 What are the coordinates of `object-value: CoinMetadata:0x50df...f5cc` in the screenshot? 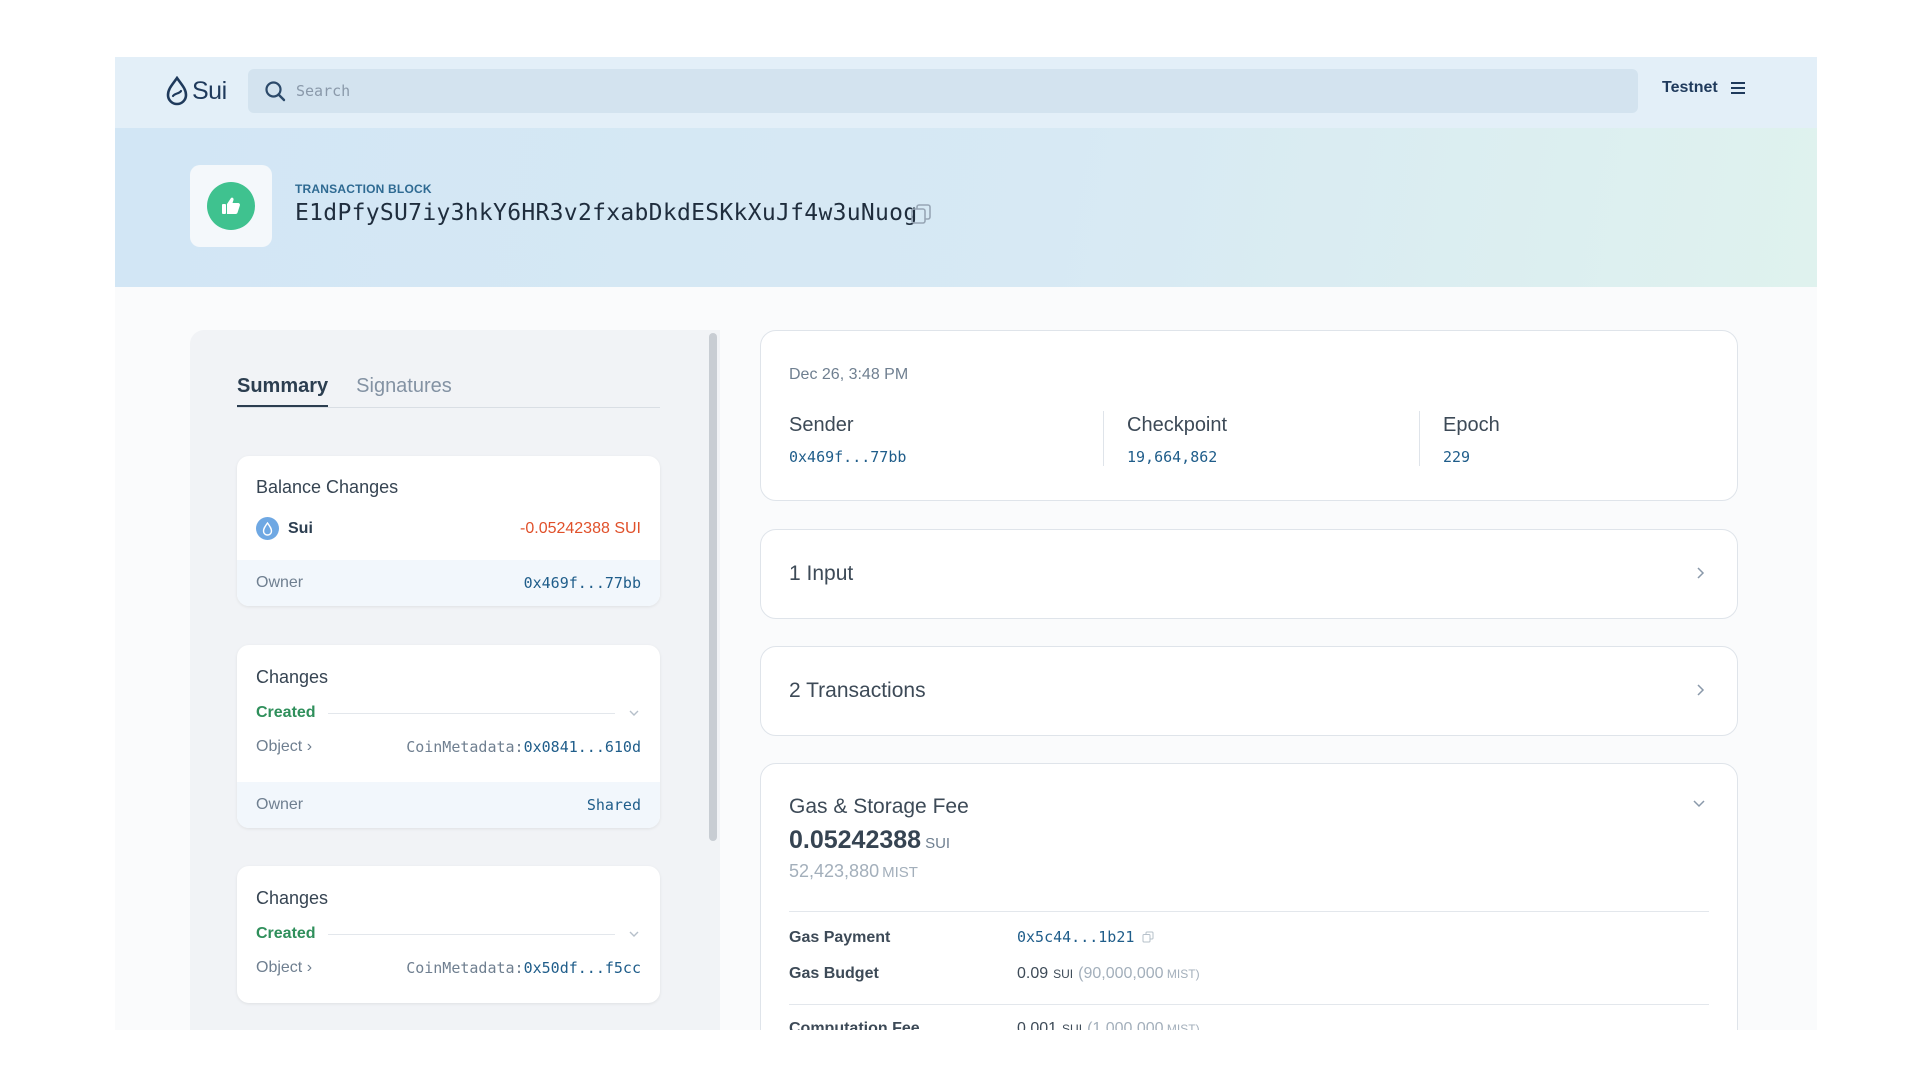 It's located at (523, 968).